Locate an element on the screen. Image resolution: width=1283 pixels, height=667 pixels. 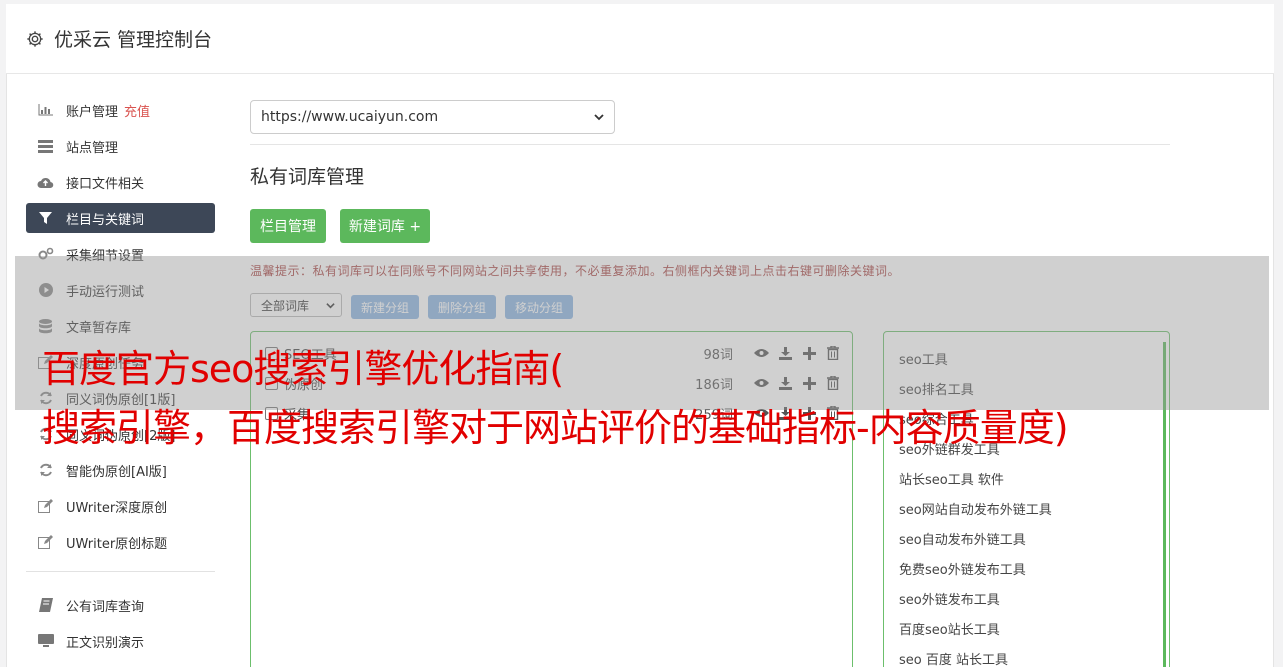
sidebar-item-text-recognition: 正文识别演示 is located at coordinates (120, 641).